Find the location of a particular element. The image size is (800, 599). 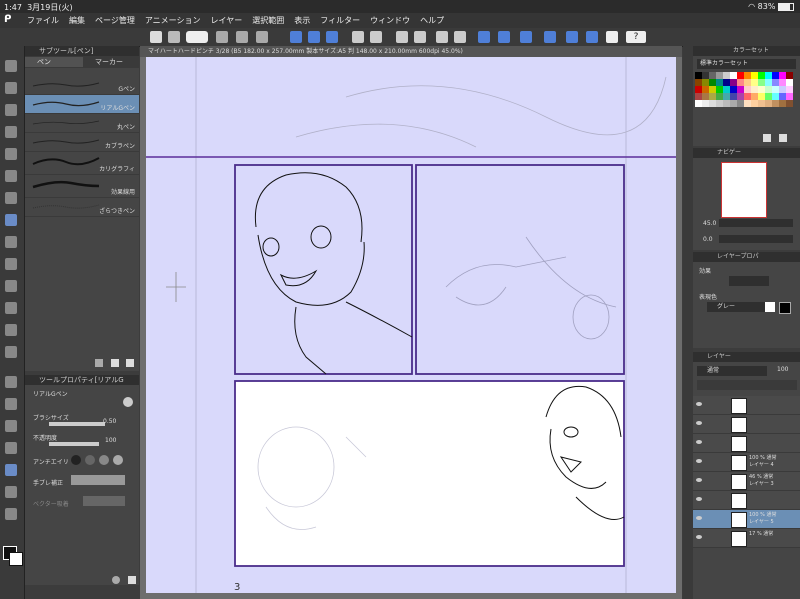

blend-mode-select: 通常 is located at coordinates (732, 371).